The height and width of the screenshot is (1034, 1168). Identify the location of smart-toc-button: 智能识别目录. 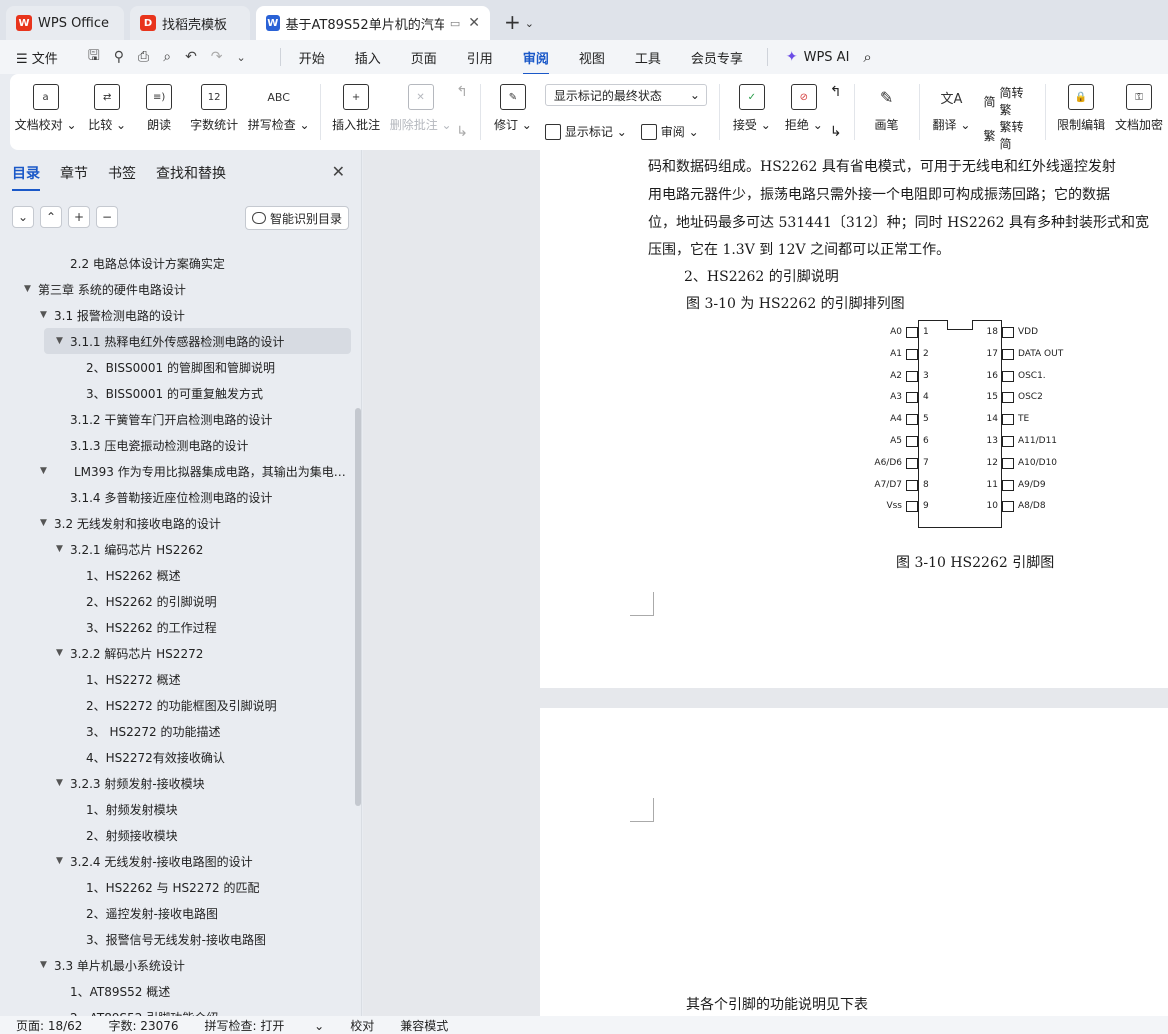
(296, 218).